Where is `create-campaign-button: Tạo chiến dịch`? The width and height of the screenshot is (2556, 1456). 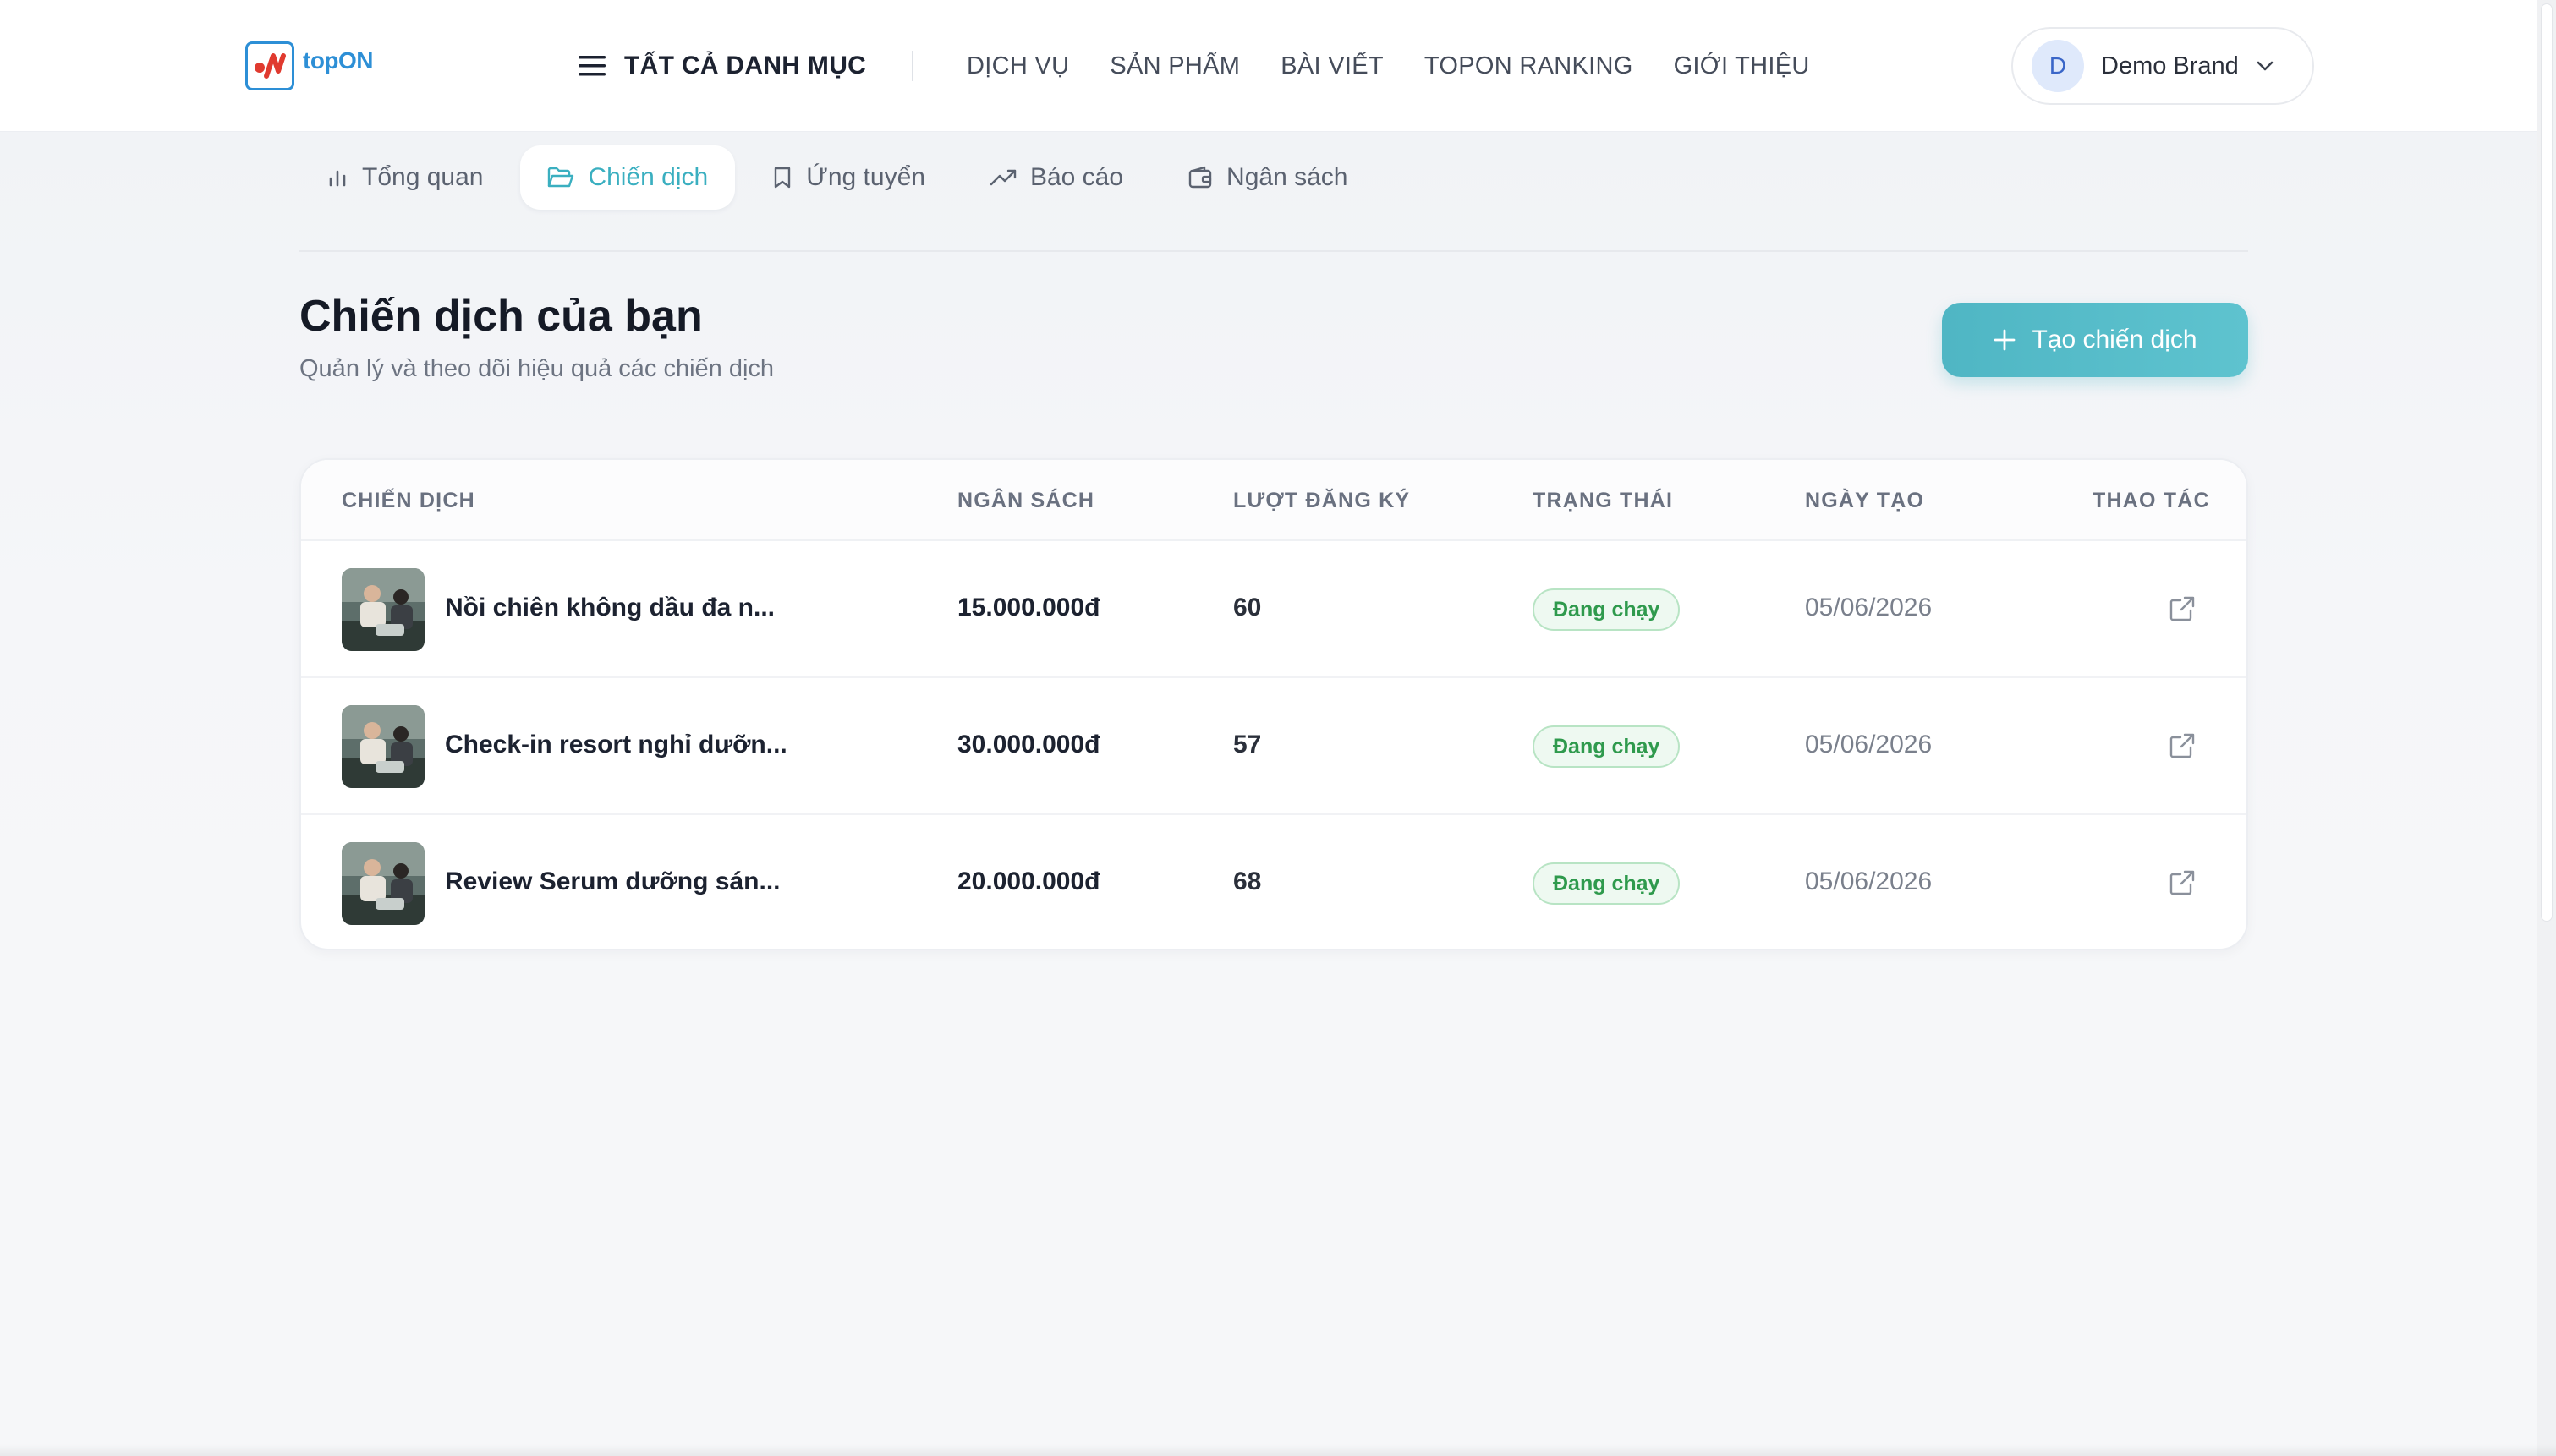
create-campaign-button: Tạo chiến dịch is located at coordinates (2095, 340).